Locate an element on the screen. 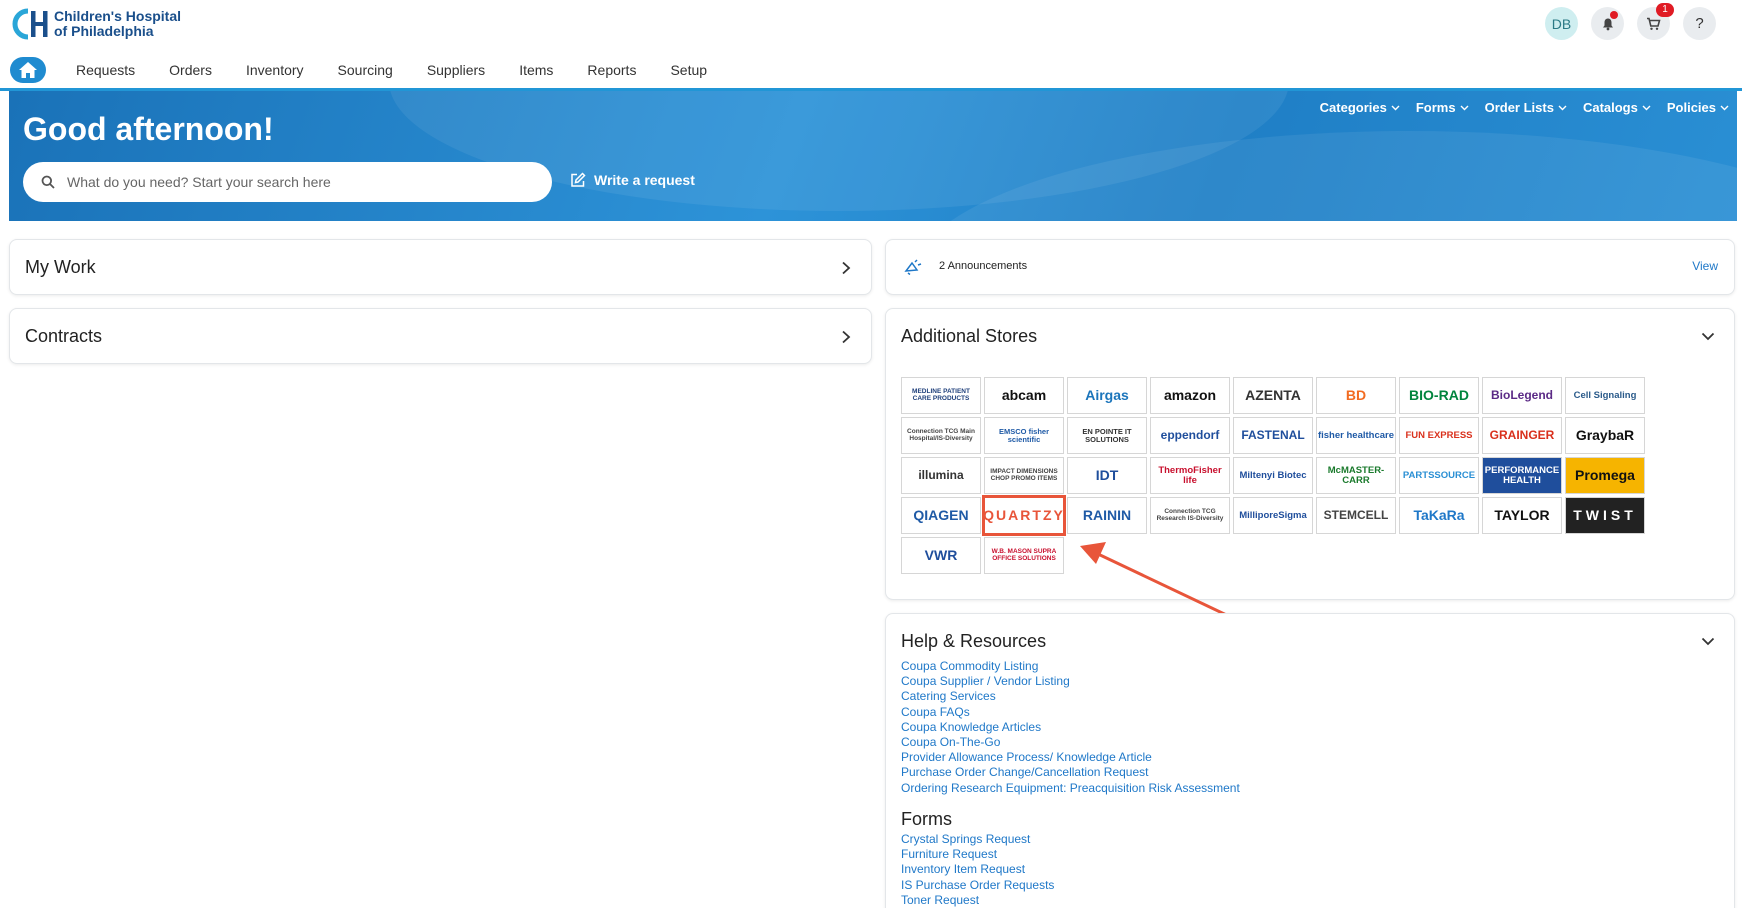 The image size is (1742, 908). store-tile: IMPACT DIMENSIONS CHOP PROMO ITEMS is located at coordinates (1024, 475).